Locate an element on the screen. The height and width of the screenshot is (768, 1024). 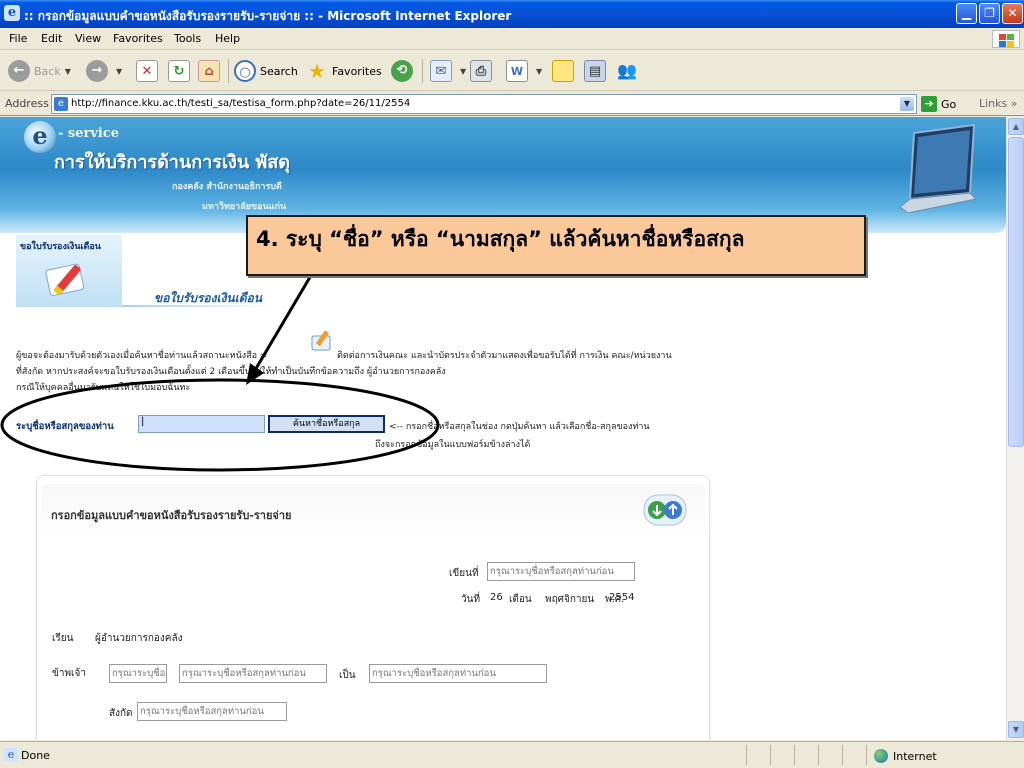
scroll-thumb is located at coordinates (1016, 292).